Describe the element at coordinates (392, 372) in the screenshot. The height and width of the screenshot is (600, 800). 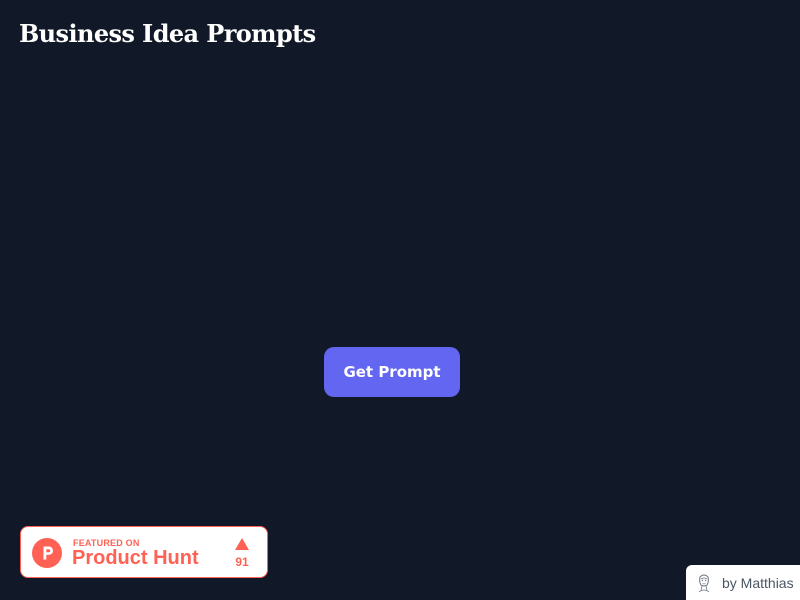
I see `get-prompt-button: Get Prompt` at that location.